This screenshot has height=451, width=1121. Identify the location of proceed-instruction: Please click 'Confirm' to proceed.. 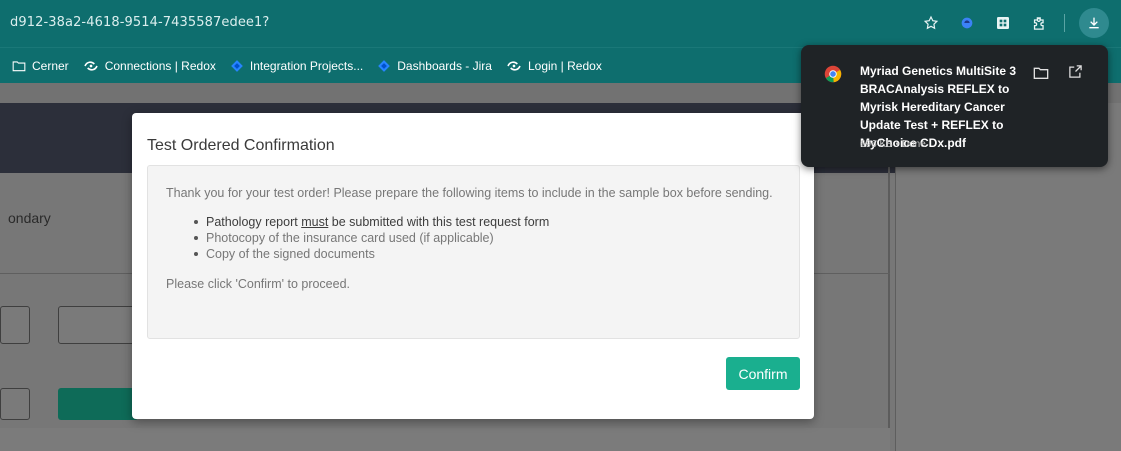
(258, 284).